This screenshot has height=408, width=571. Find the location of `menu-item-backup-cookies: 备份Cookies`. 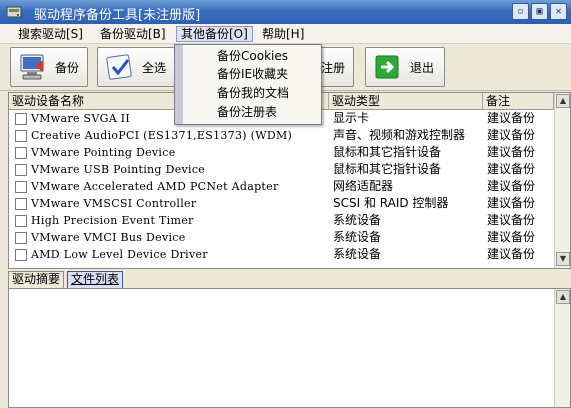

menu-item-backup-cookies: 备份Cookies is located at coordinates (252, 56).